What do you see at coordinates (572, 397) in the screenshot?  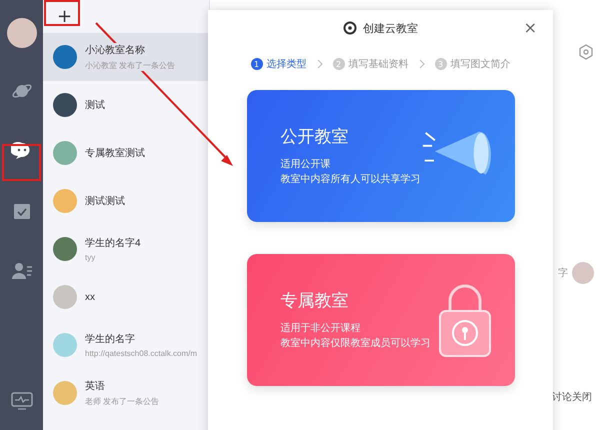 I see `discussion-status: 讨论关闭` at bounding box center [572, 397].